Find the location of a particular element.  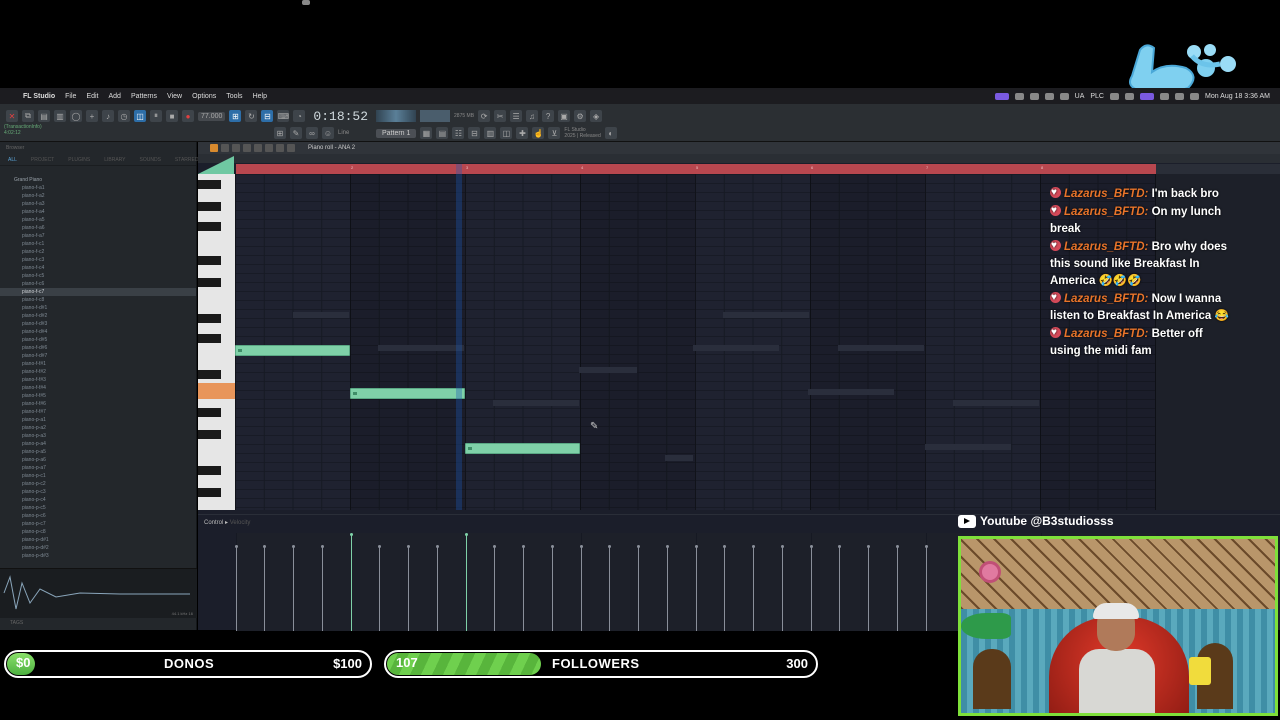

browser-icon: ▥ is located at coordinates (490, 133).